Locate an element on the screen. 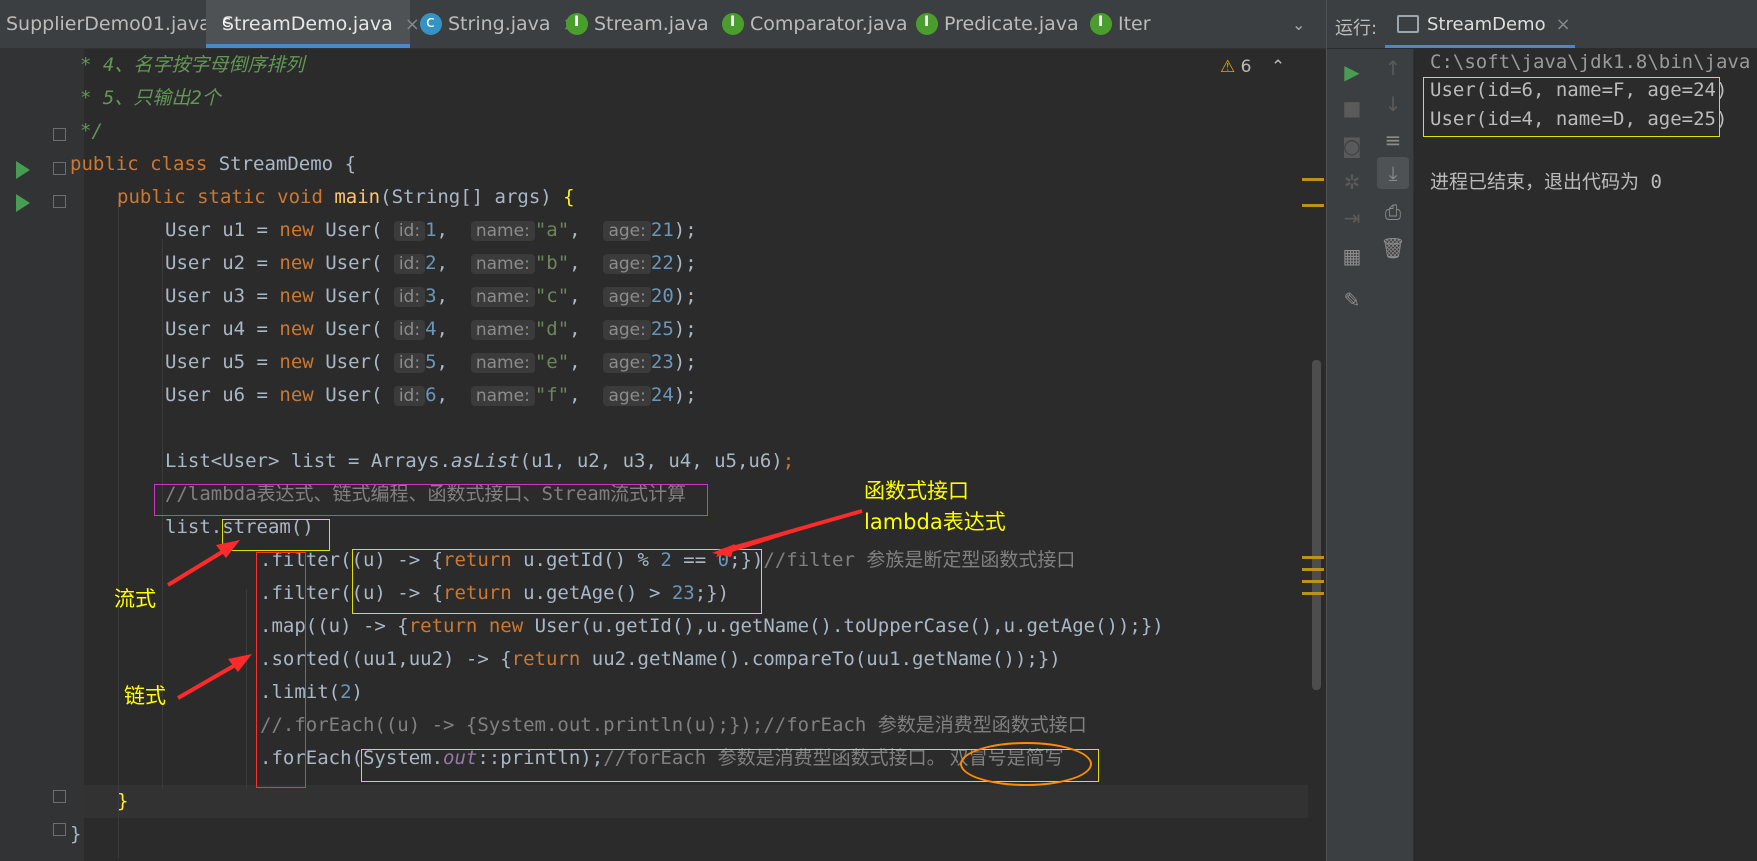  run-tab-streamdemo: StreamDemo × is located at coordinates (1480, 24).